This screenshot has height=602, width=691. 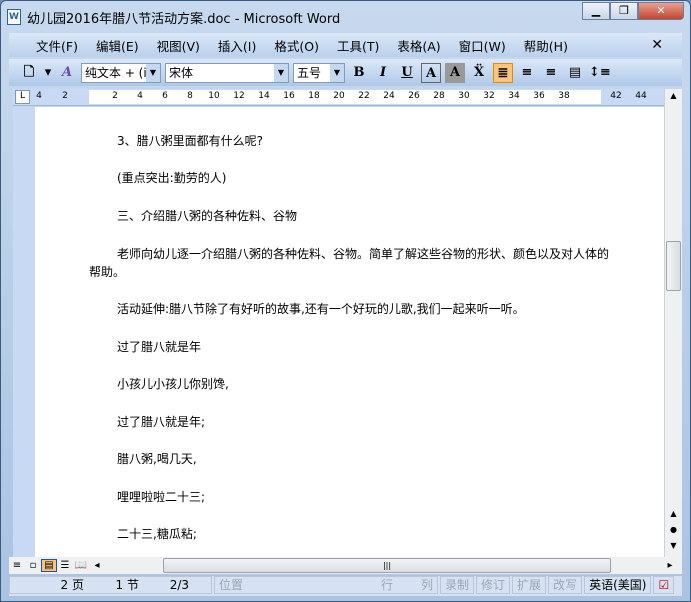 I want to click on underline-button: U, so click(x=407, y=73).